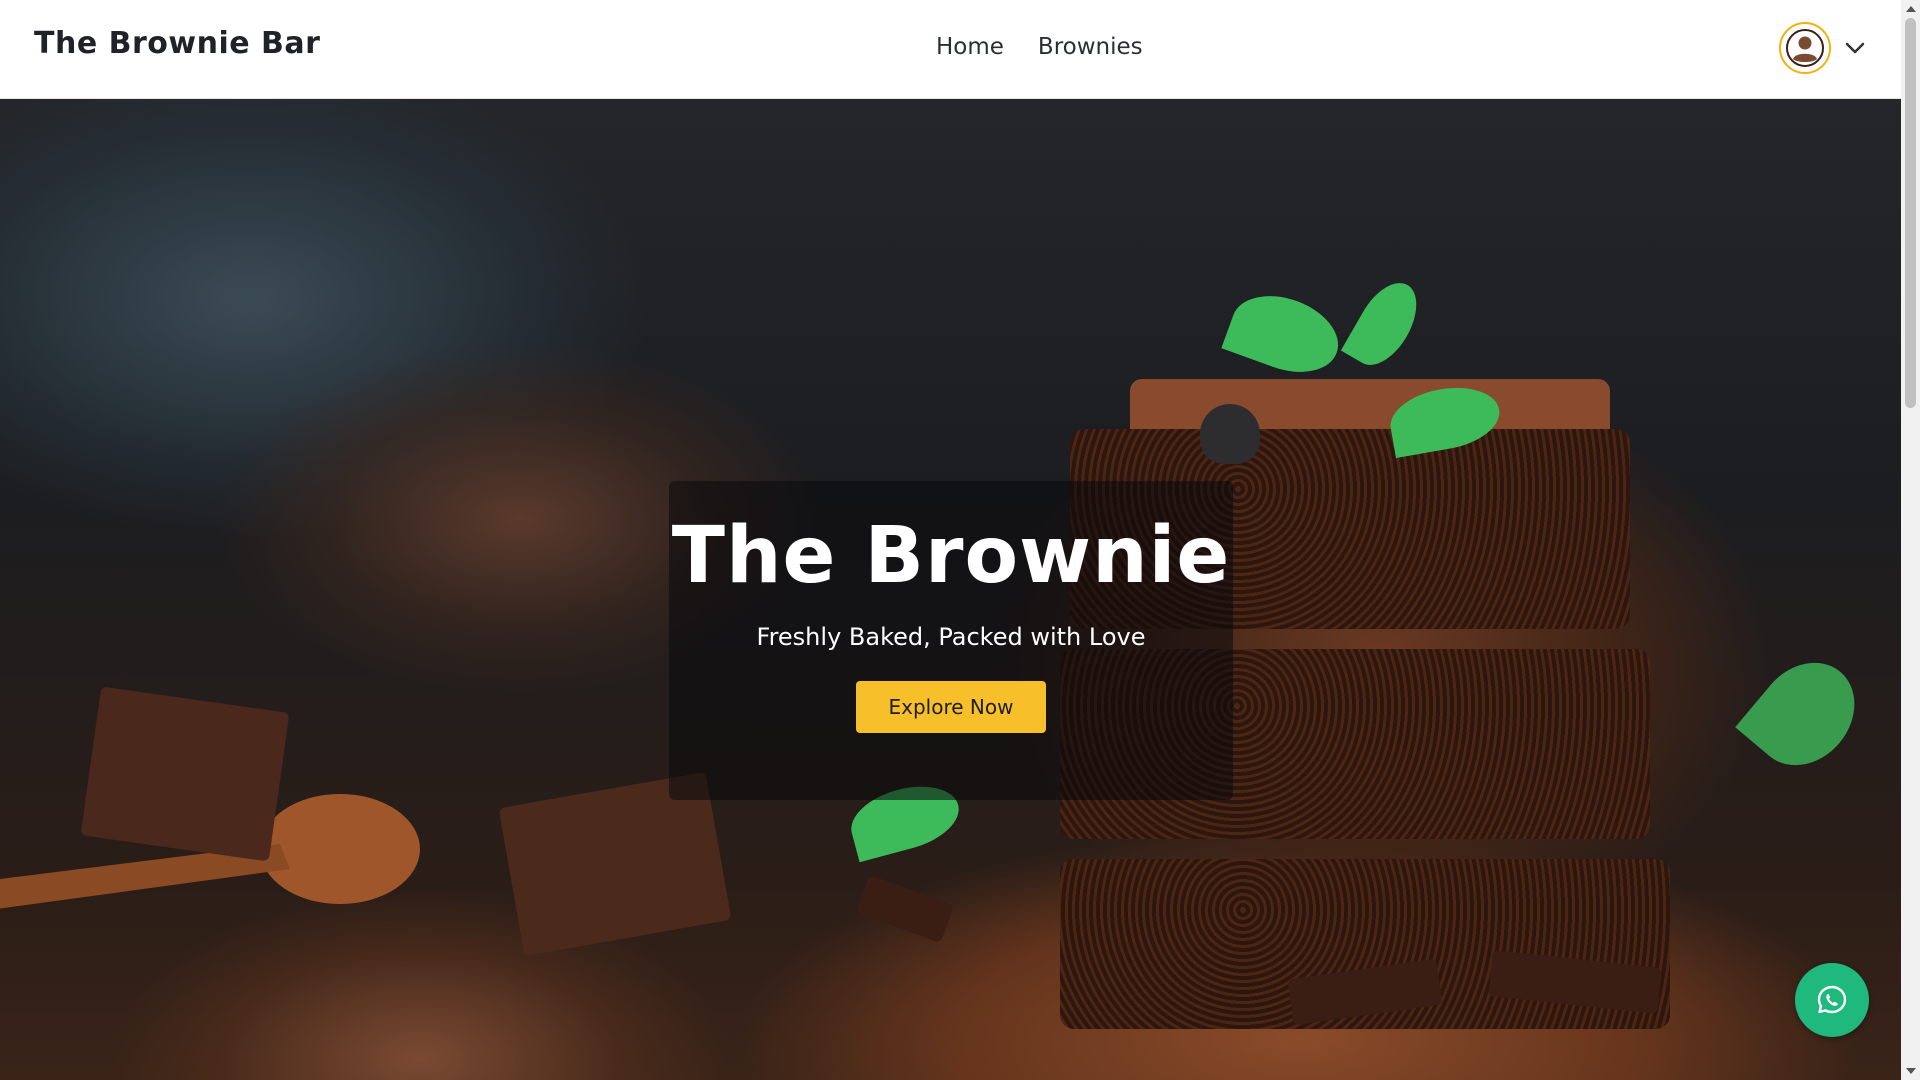 The image size is (1920, 1080). I want to click on explore-now-button: Explore Now, so click(951, 707).